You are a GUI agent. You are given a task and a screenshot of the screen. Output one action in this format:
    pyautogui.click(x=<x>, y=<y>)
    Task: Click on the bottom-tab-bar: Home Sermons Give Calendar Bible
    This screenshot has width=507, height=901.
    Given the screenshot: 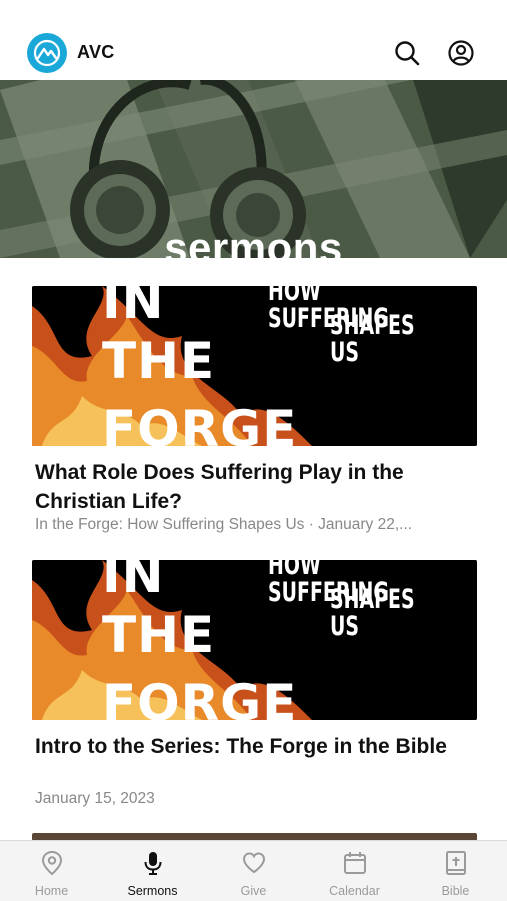 What is the action you would take?
    pyautogui.click(x=253, y=870)
    